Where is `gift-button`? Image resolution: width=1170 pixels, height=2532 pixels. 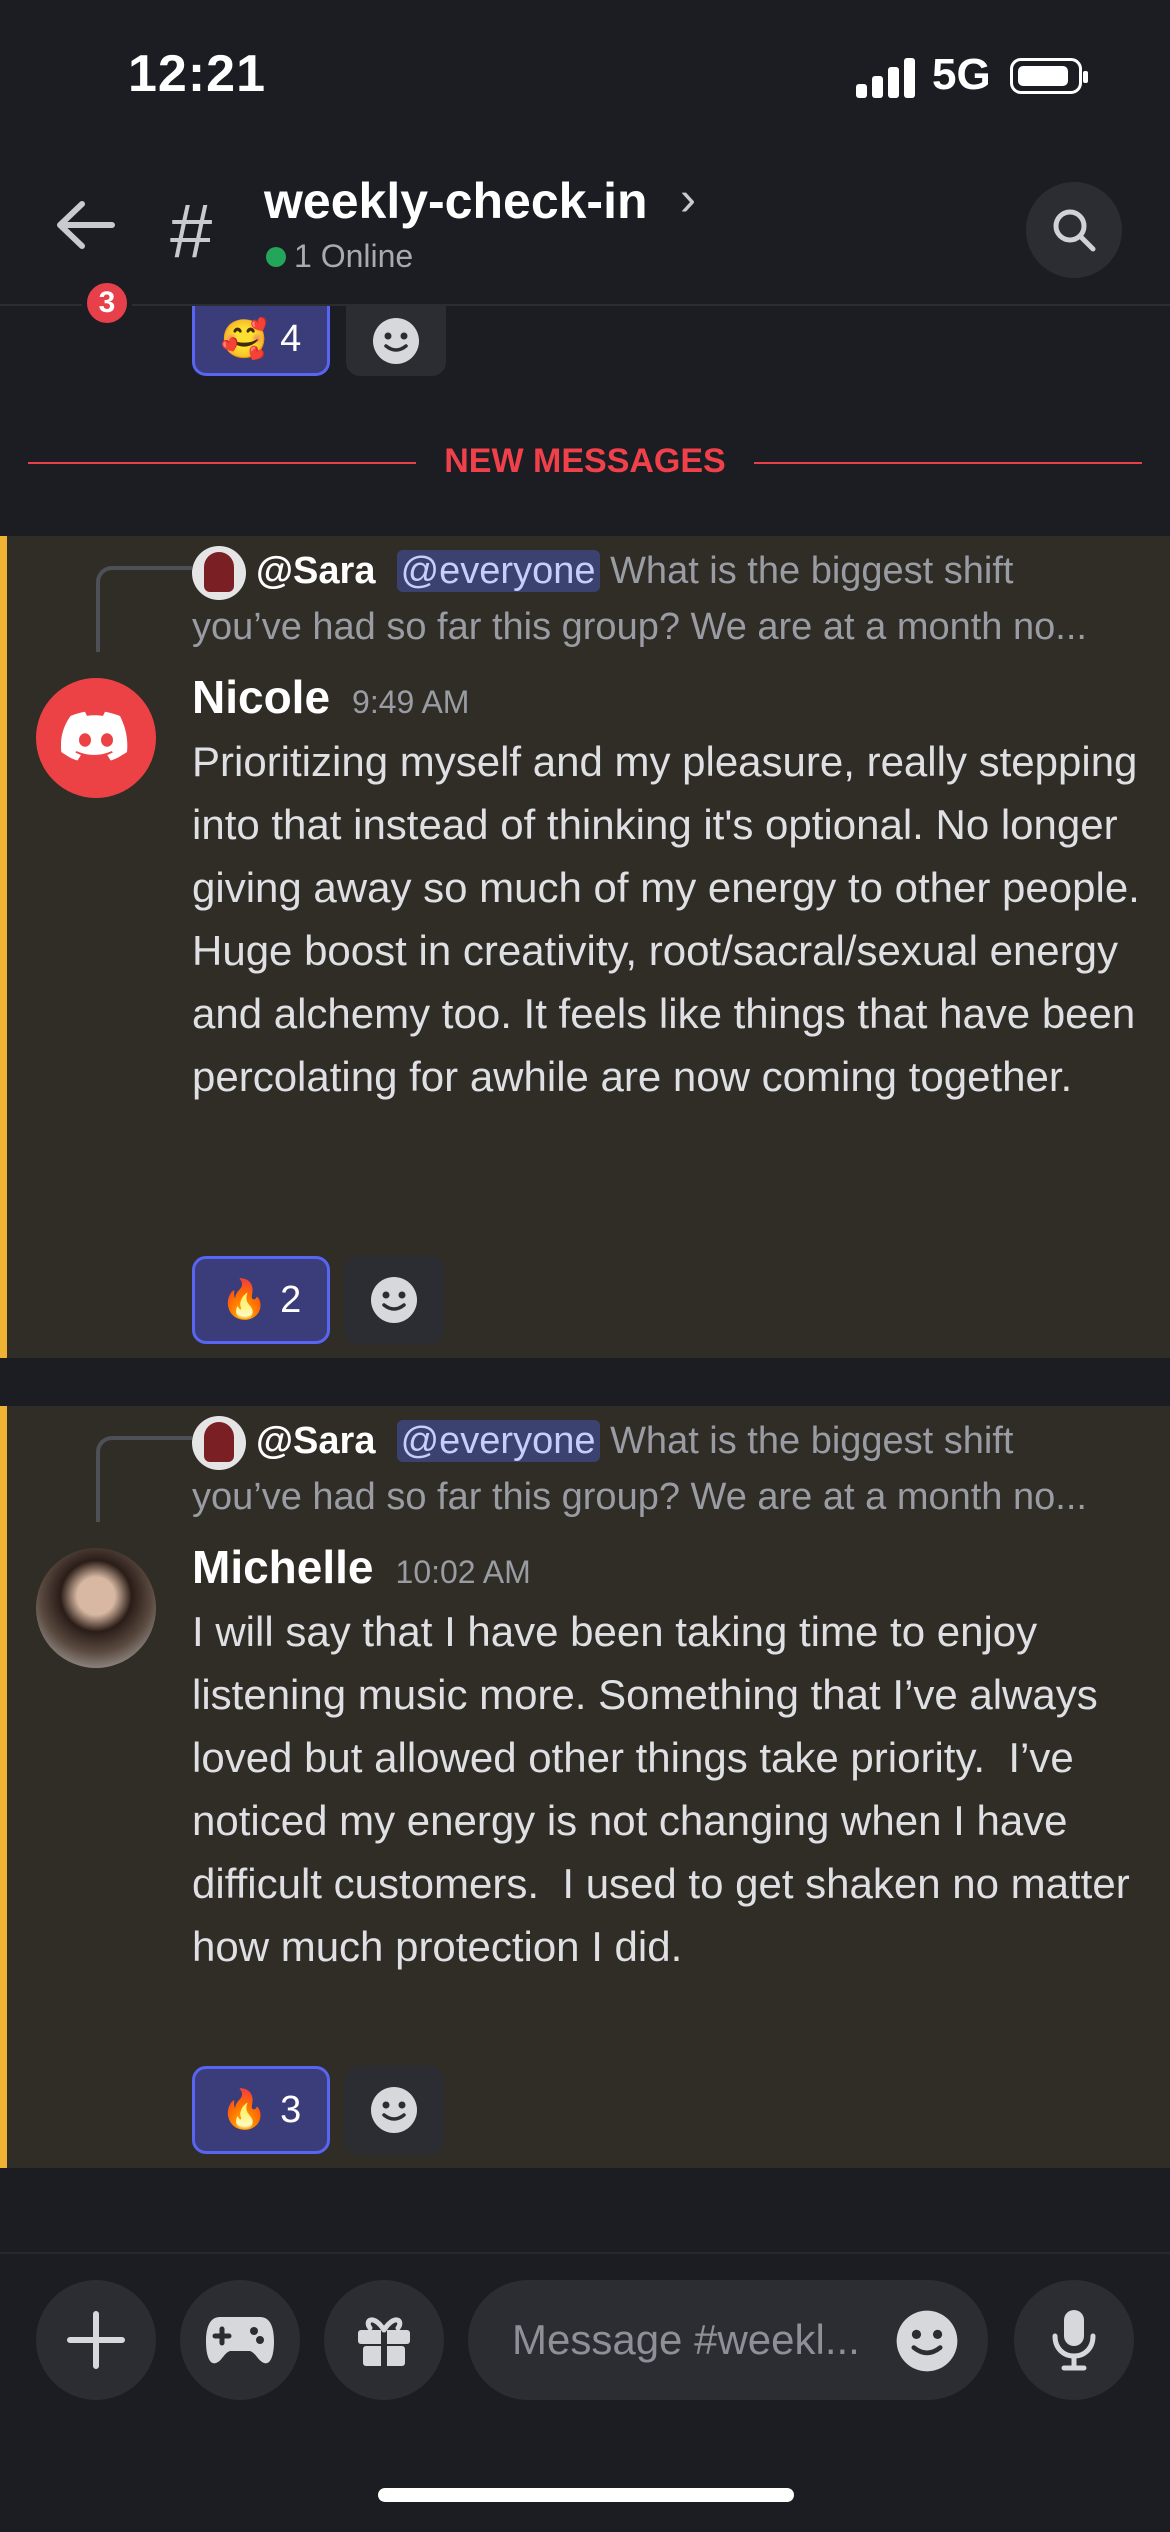
gift-button is located at coordinates (384, 2340).